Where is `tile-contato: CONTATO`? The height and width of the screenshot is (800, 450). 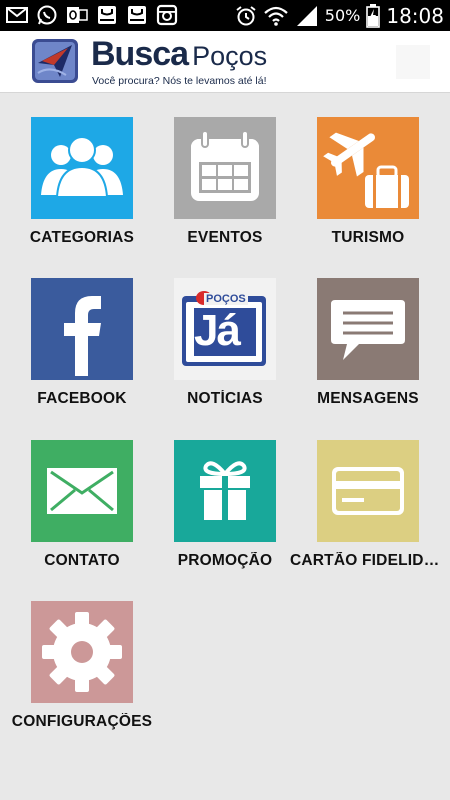
tile-contato: CONTATO is located at coordinates (82, 505).